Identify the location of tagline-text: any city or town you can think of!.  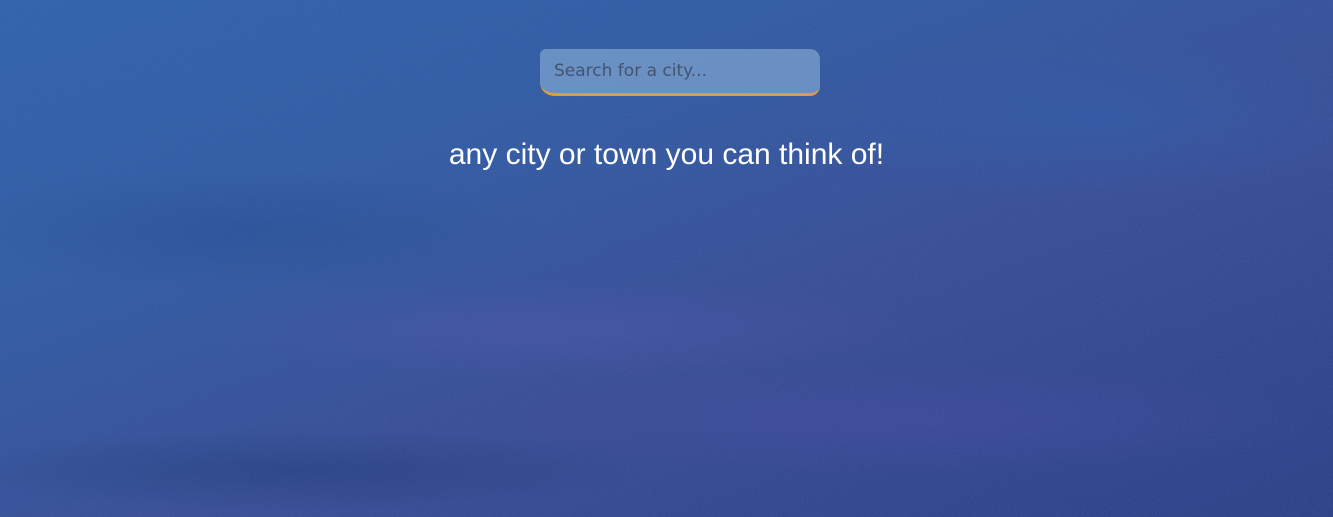
(666, 154).